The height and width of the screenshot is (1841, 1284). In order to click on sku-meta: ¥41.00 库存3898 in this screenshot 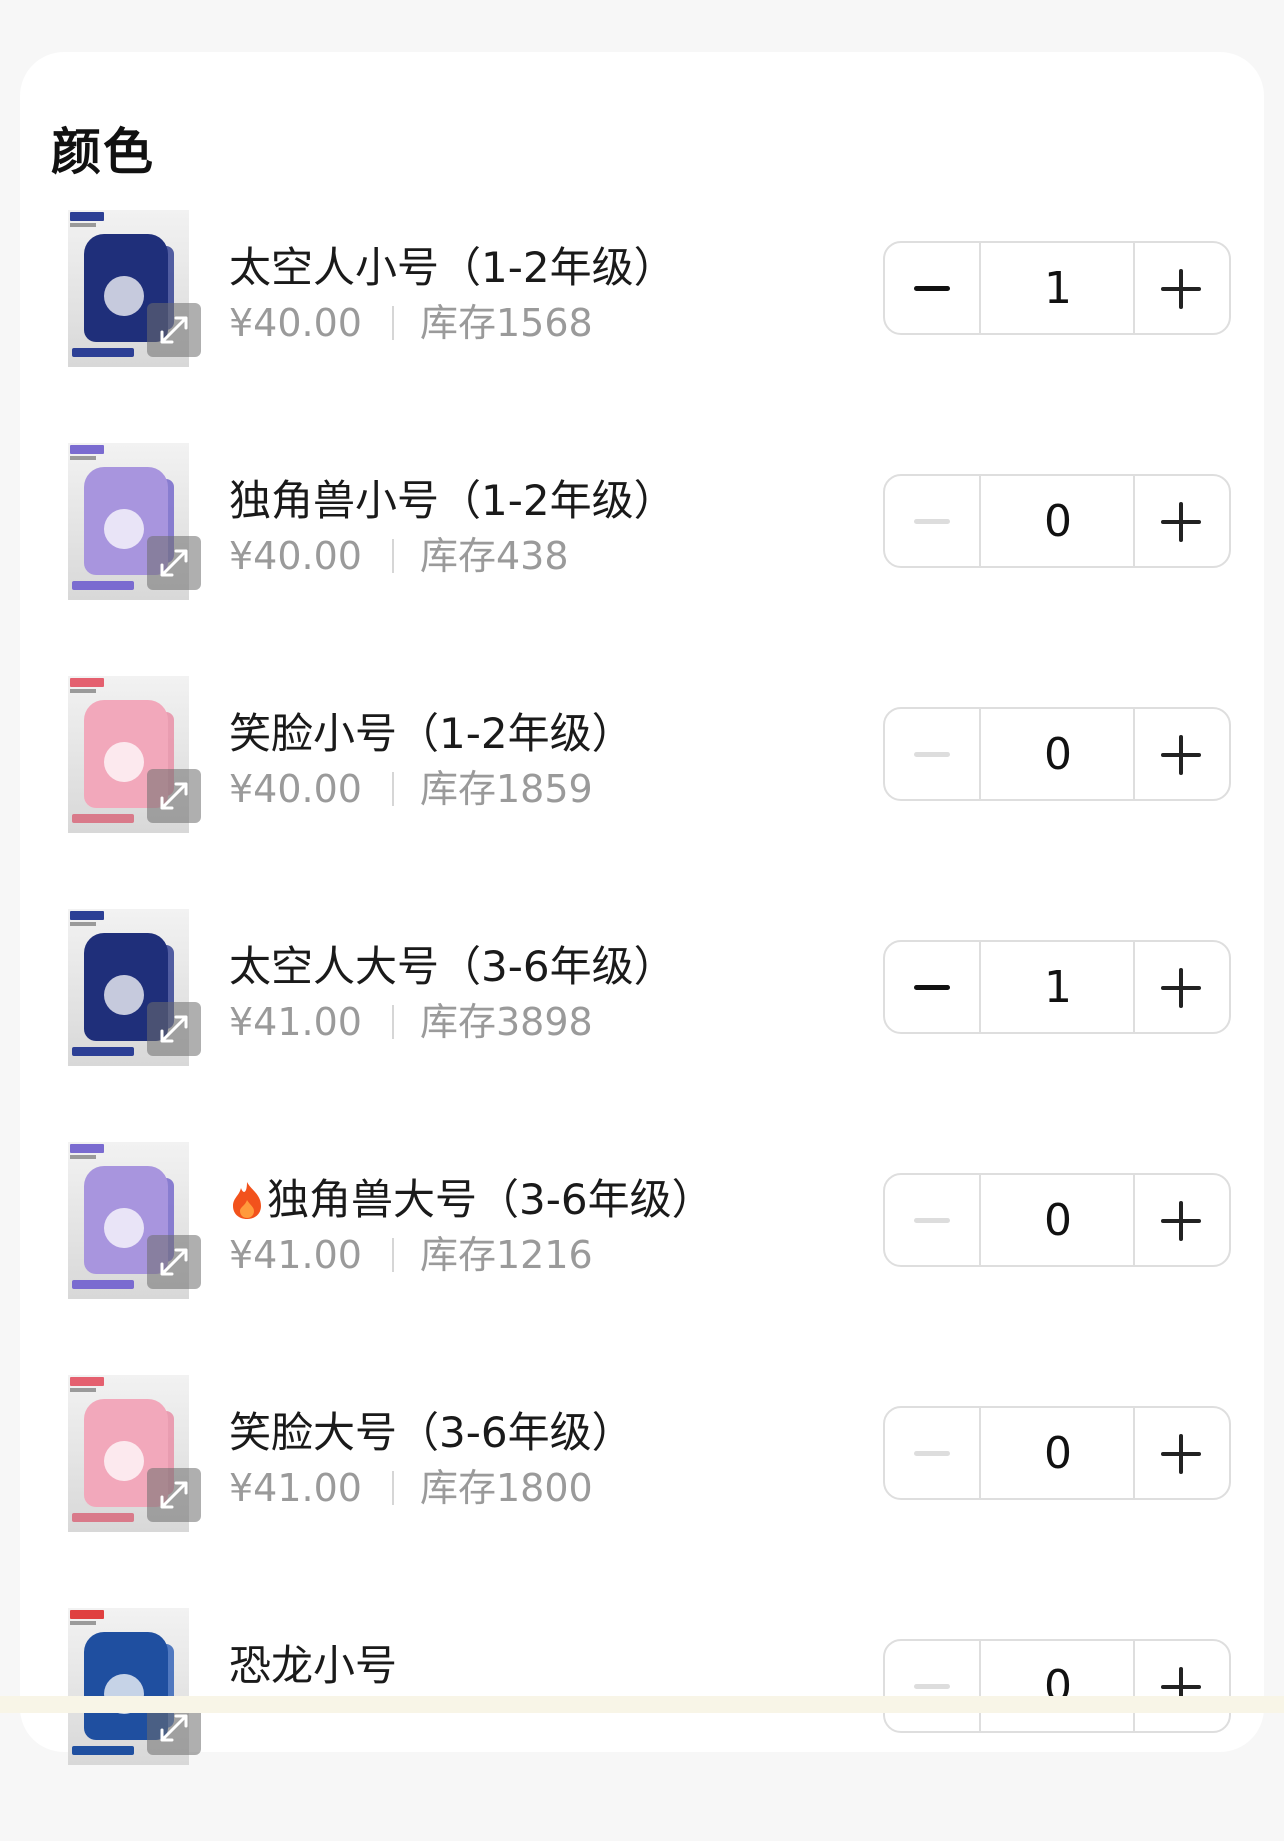, I will do `click(411, 1018)`.